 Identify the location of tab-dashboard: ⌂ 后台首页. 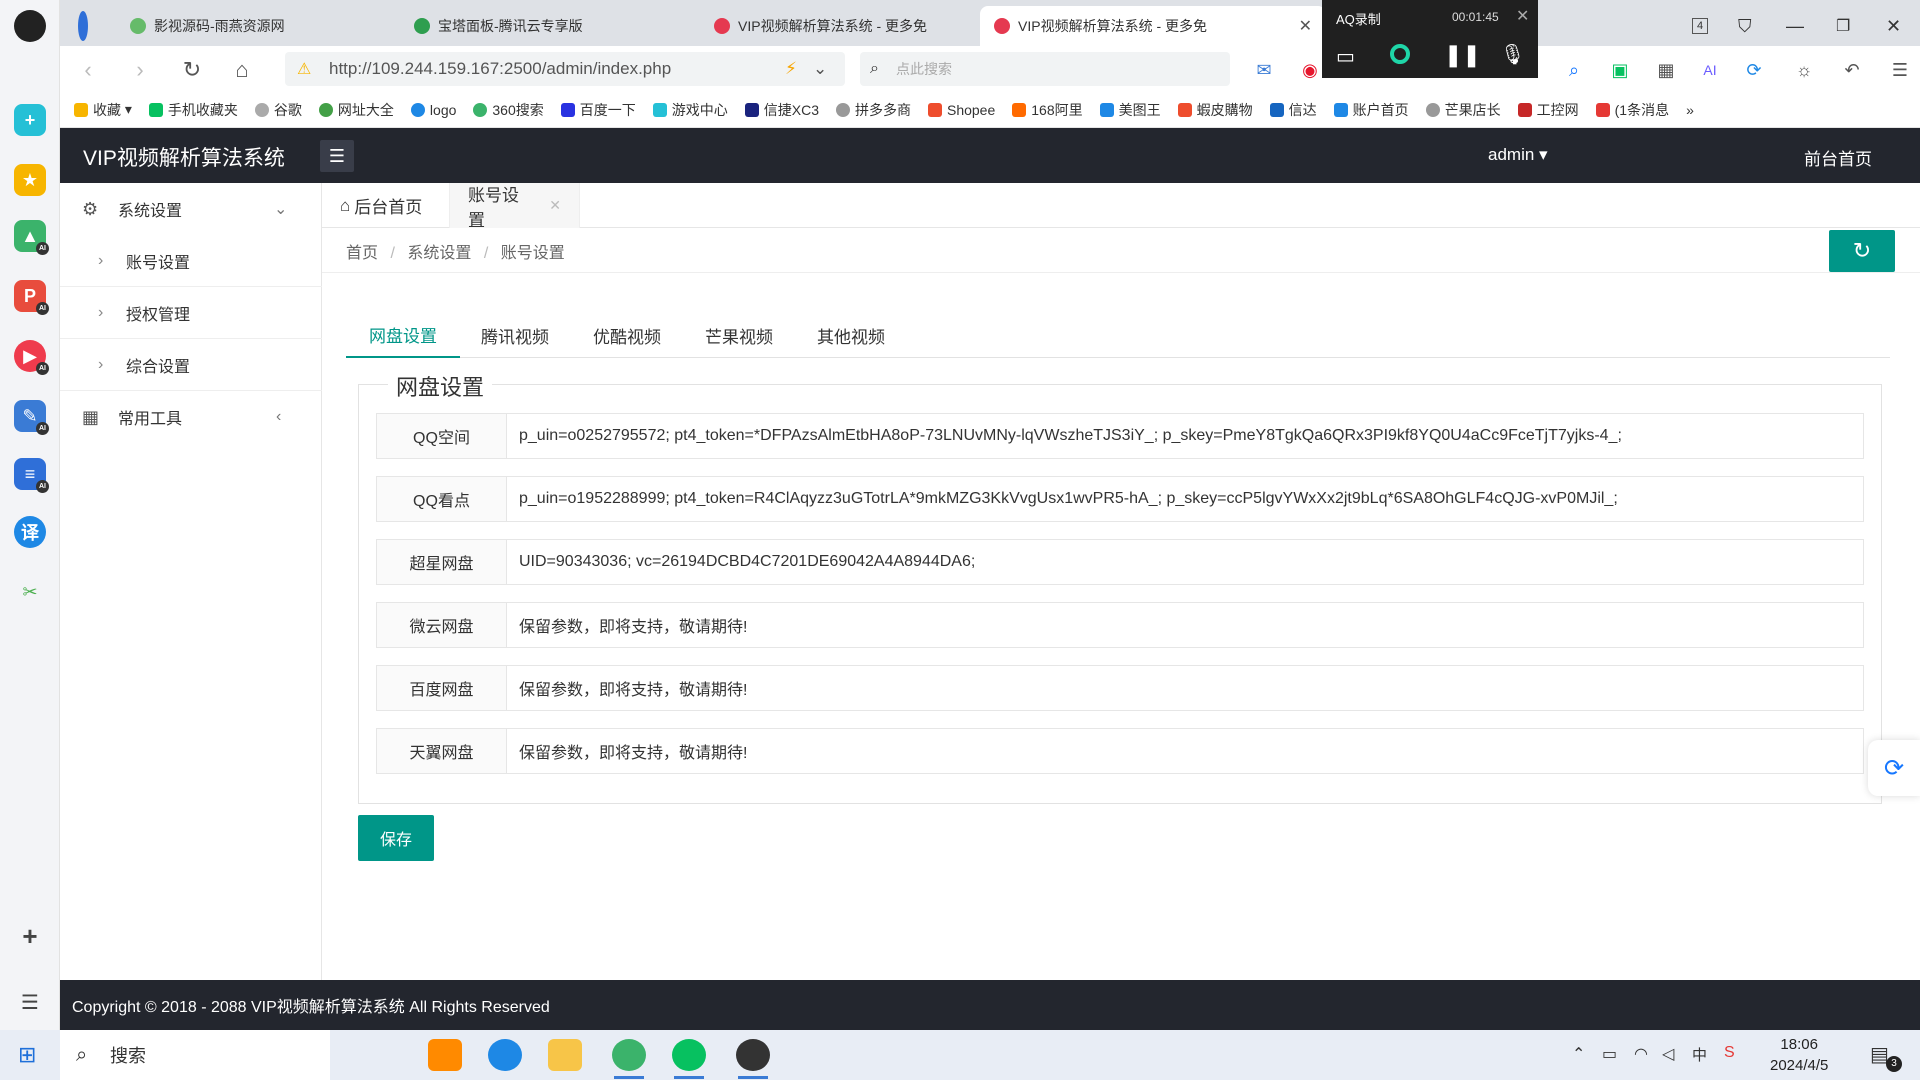
(386, 205).